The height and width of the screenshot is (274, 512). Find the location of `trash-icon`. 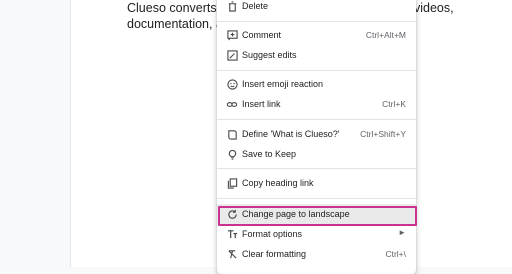

trash-icon is located at coordinates (232, 6).